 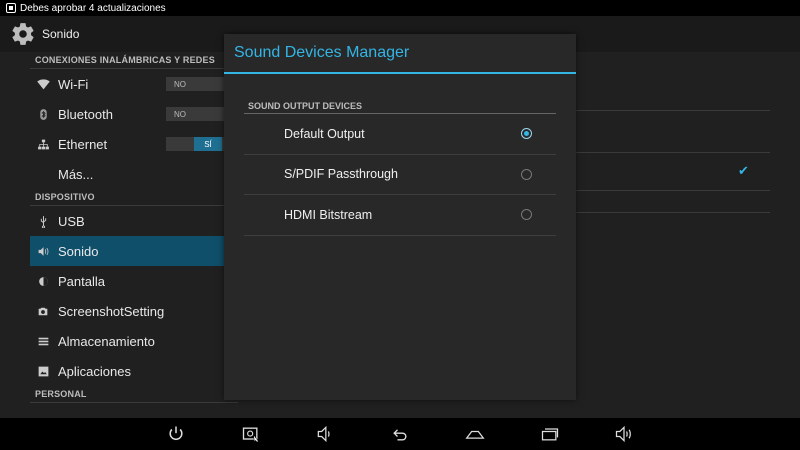 What do you see at coordinates (475, 434) in the screenshot?
I see `home-icon` at bounding box center [475, 434].